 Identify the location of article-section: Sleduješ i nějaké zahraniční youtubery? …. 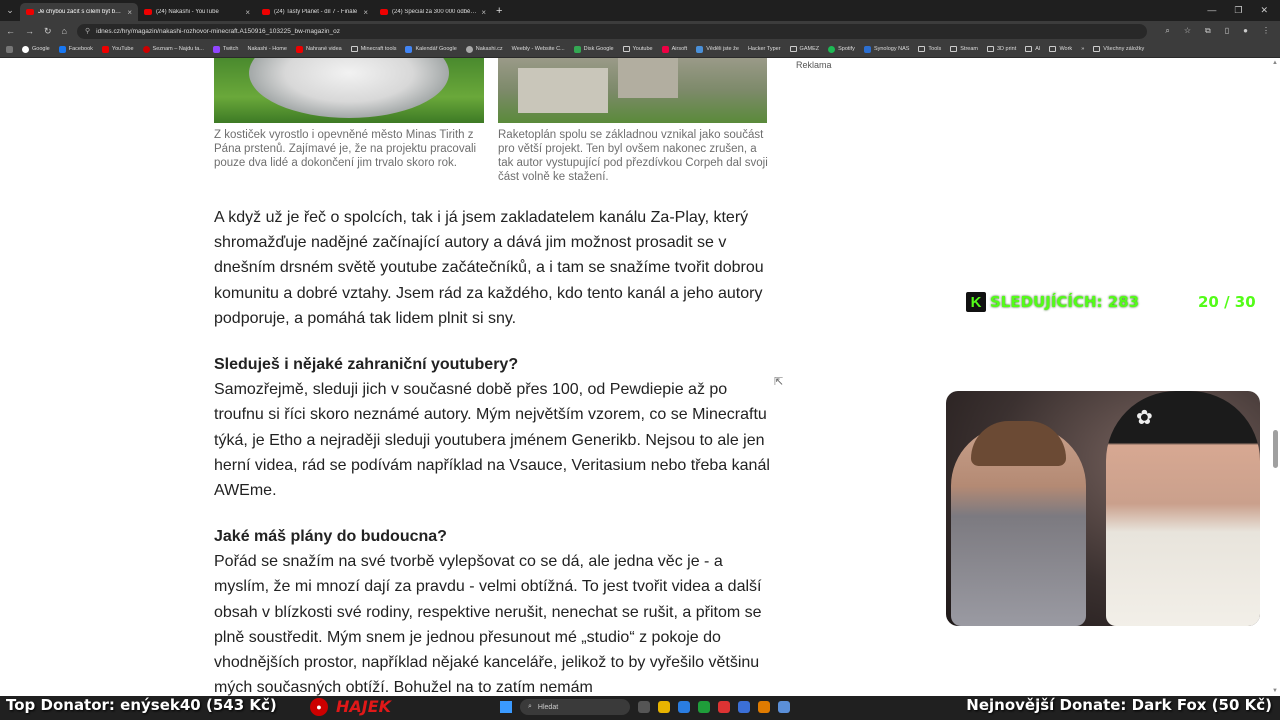
(494, 427).